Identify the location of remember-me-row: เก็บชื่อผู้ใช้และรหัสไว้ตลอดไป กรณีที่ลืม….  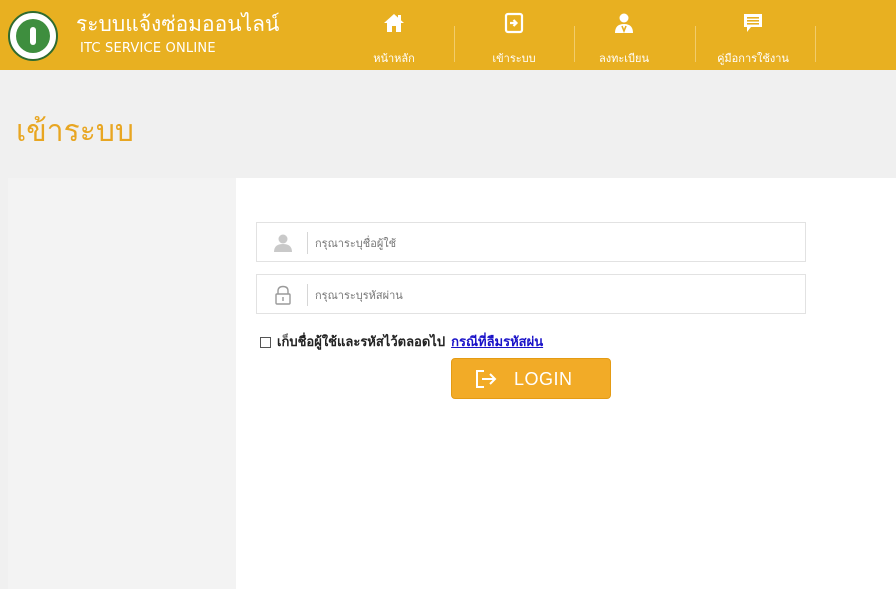
(401, 343).